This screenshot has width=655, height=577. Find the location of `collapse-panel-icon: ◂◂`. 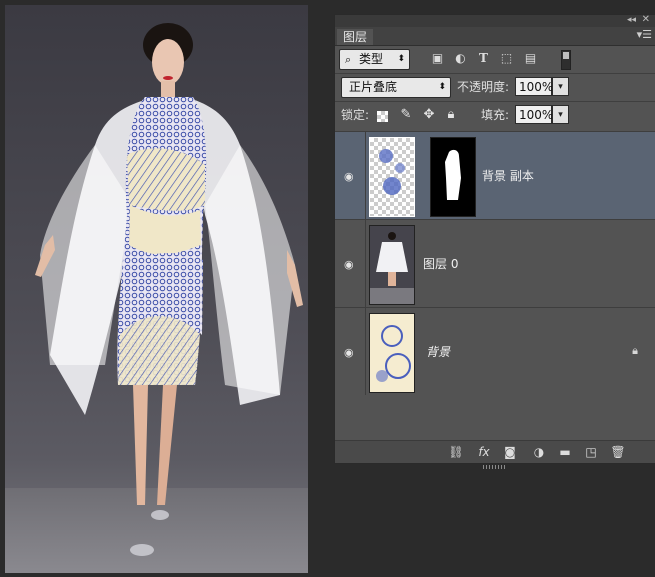

collapse-panel-icon: ◂◂ is located at coordinates (631, 20).